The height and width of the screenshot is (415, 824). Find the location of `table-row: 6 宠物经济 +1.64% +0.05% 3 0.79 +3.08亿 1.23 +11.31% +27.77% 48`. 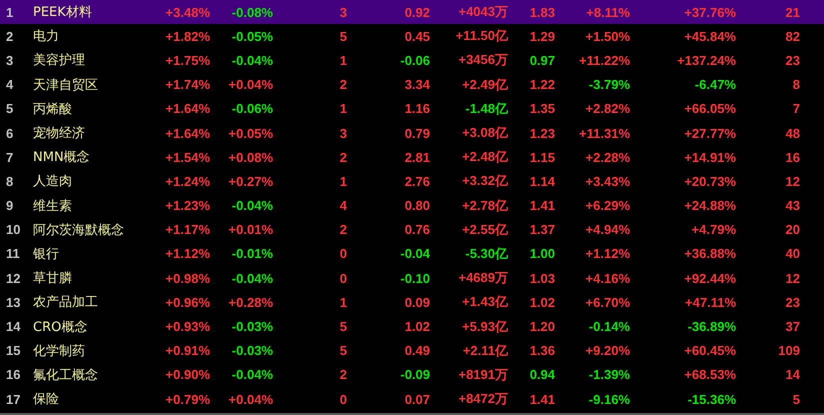

table-row: 6 宠物经济 +1.64% +0.05% 3 0.79 +3.08亿 1.23 +11.31% +27.77% 48 is located at coordinates (412, 133).